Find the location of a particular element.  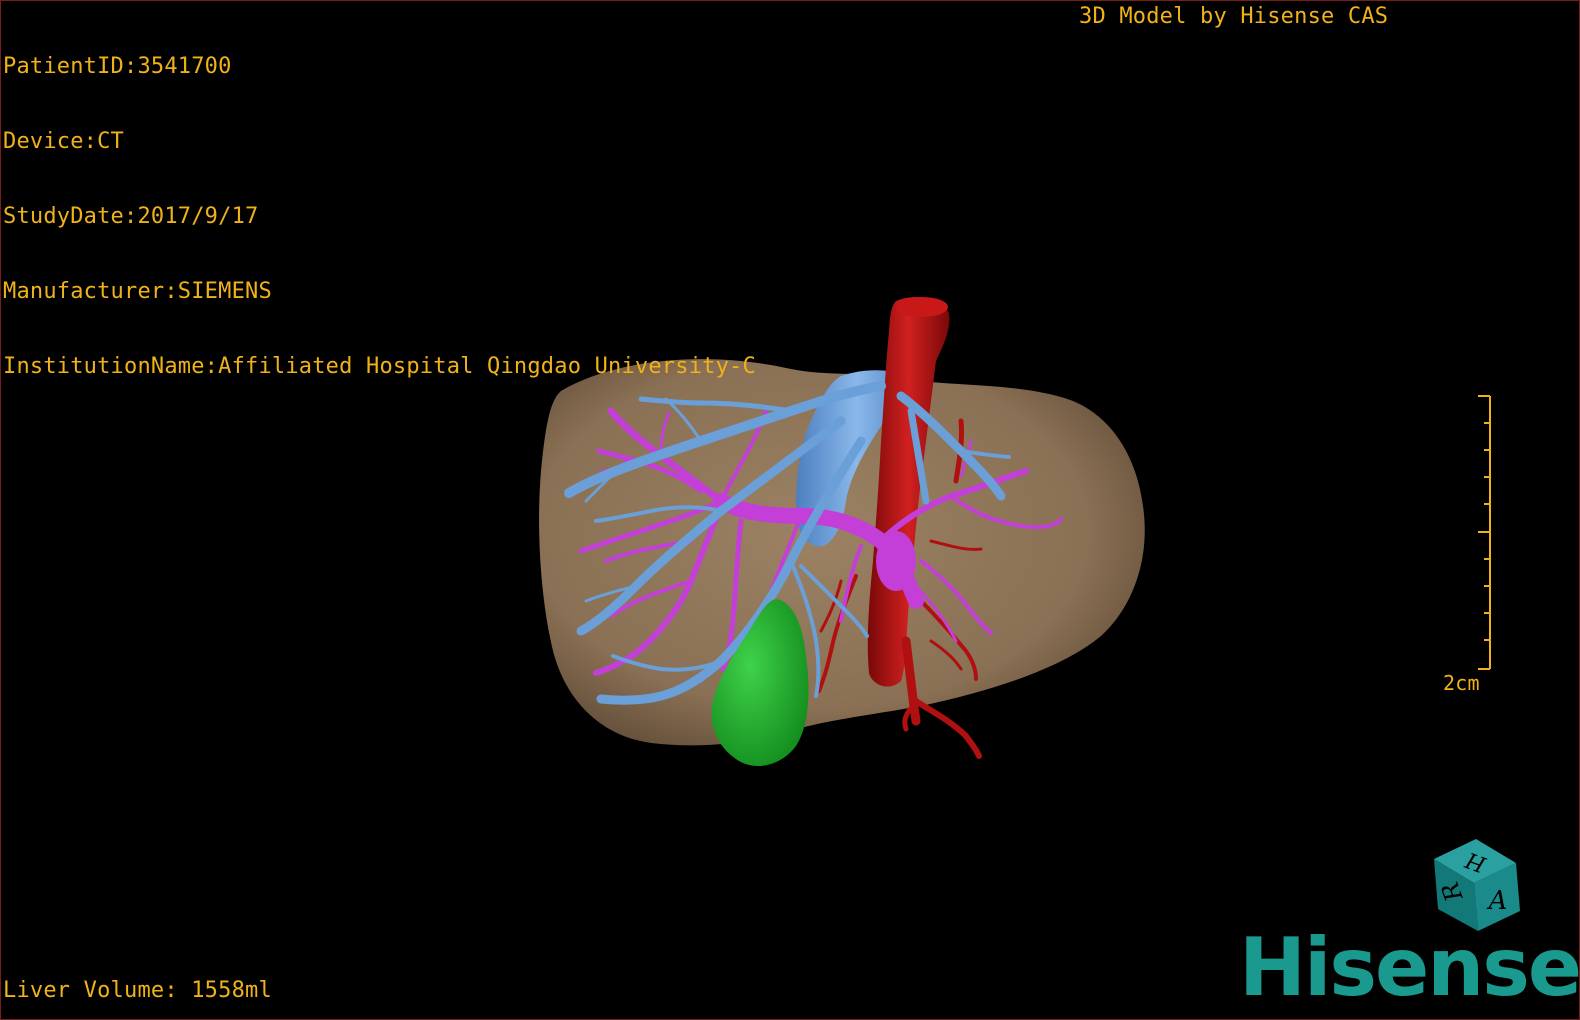

model-credit-text: 3D Model by Hisense CAS is located at coordinates (1234, 16).